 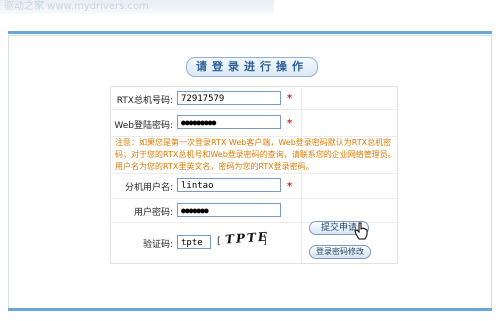 What do you see at coordinates (137, 7) in the screenshot?
I see `watermark: 驱动之家 www.mydrivers.com` at bounding box center [137, 7].